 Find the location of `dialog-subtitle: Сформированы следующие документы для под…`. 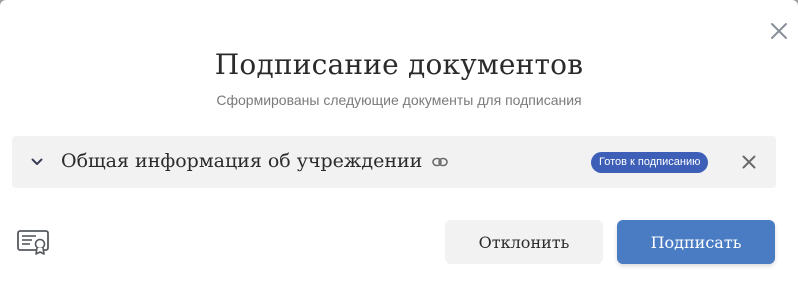

dialog-subtitle: Сформированы следующие документы для под… is located at coordinates (399, 100).